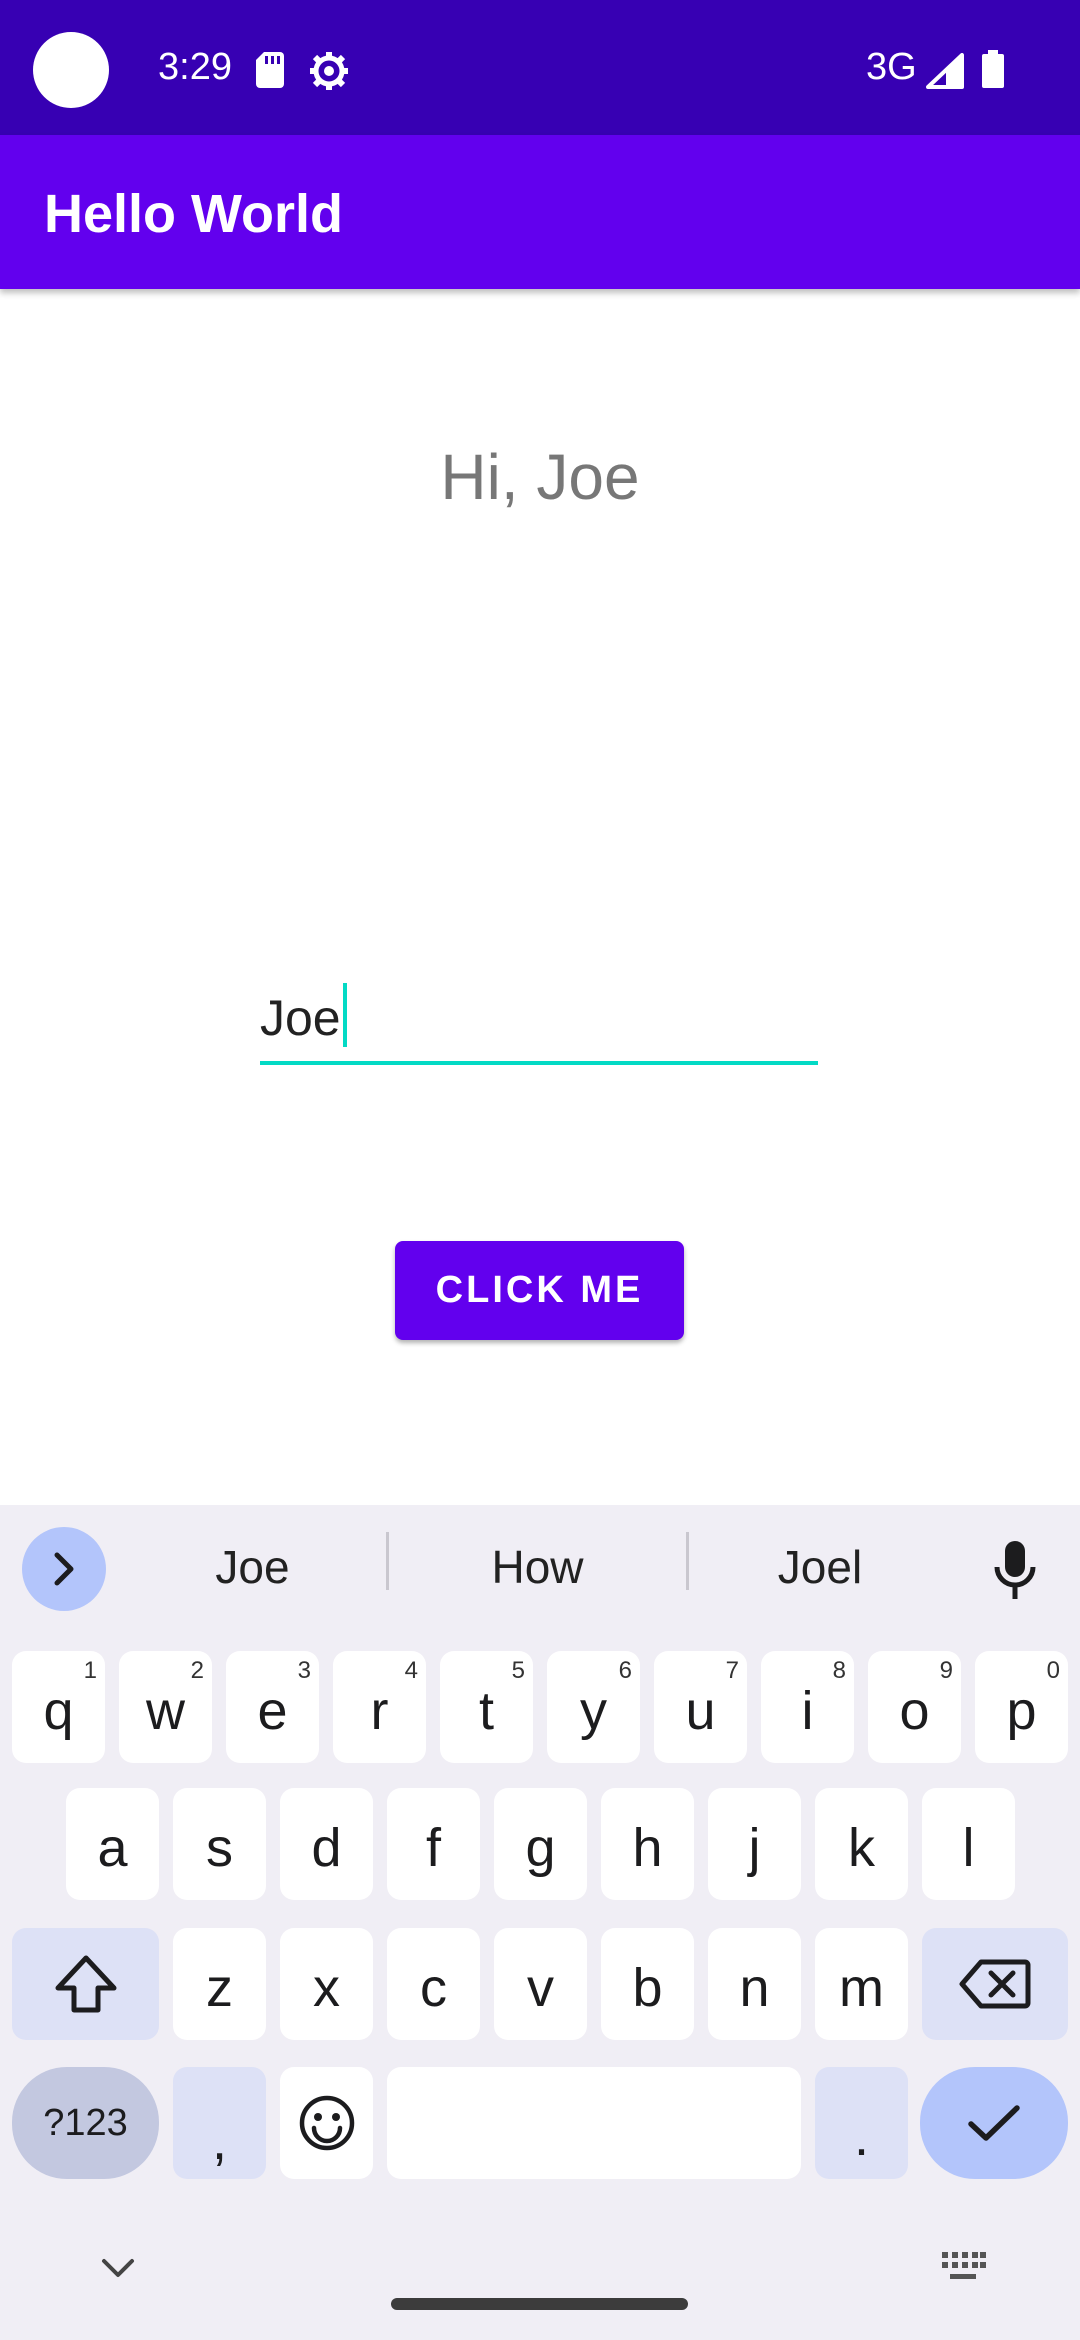 This screenshot has width=1080, height=2340. Describe the element at coordinates (219, 2123) in the screenshot. I see `comma-key: ,` at that location.